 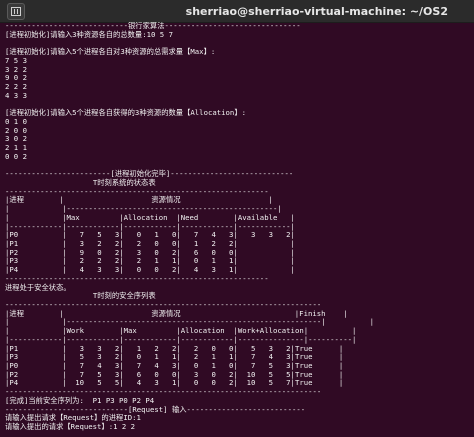 What do you see at coordinates (16, 95) in the screenshot?
I see `terminal-line: 4 3 3` at bounding box center [16, 95].